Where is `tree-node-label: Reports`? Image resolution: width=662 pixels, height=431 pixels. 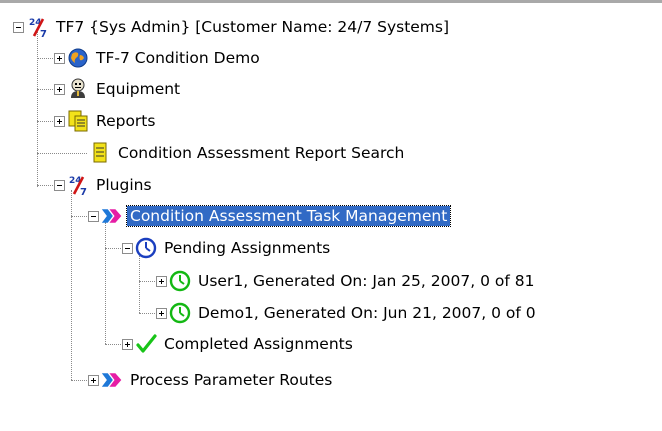
tree-node-label: Reports is located at coordinates (126, 121).